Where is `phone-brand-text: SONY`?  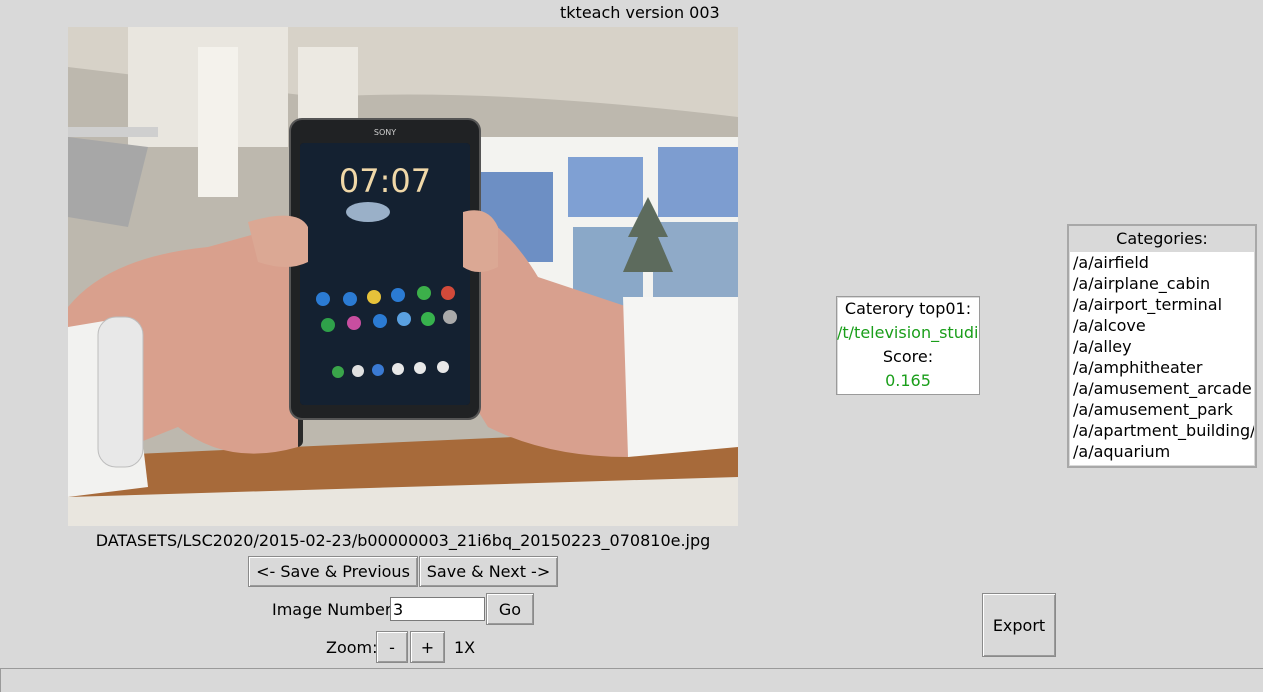
phone-brand-text: SONY is located at coordinates (385, 132).